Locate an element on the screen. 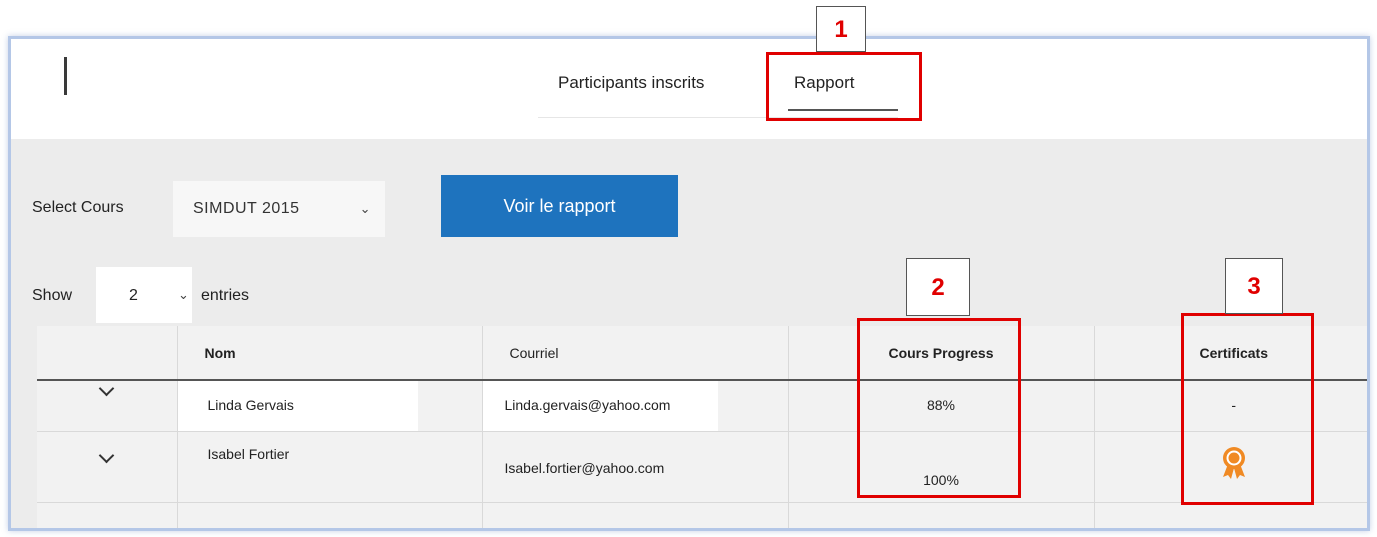  show-label: Show is located at coordinates (52, 295).